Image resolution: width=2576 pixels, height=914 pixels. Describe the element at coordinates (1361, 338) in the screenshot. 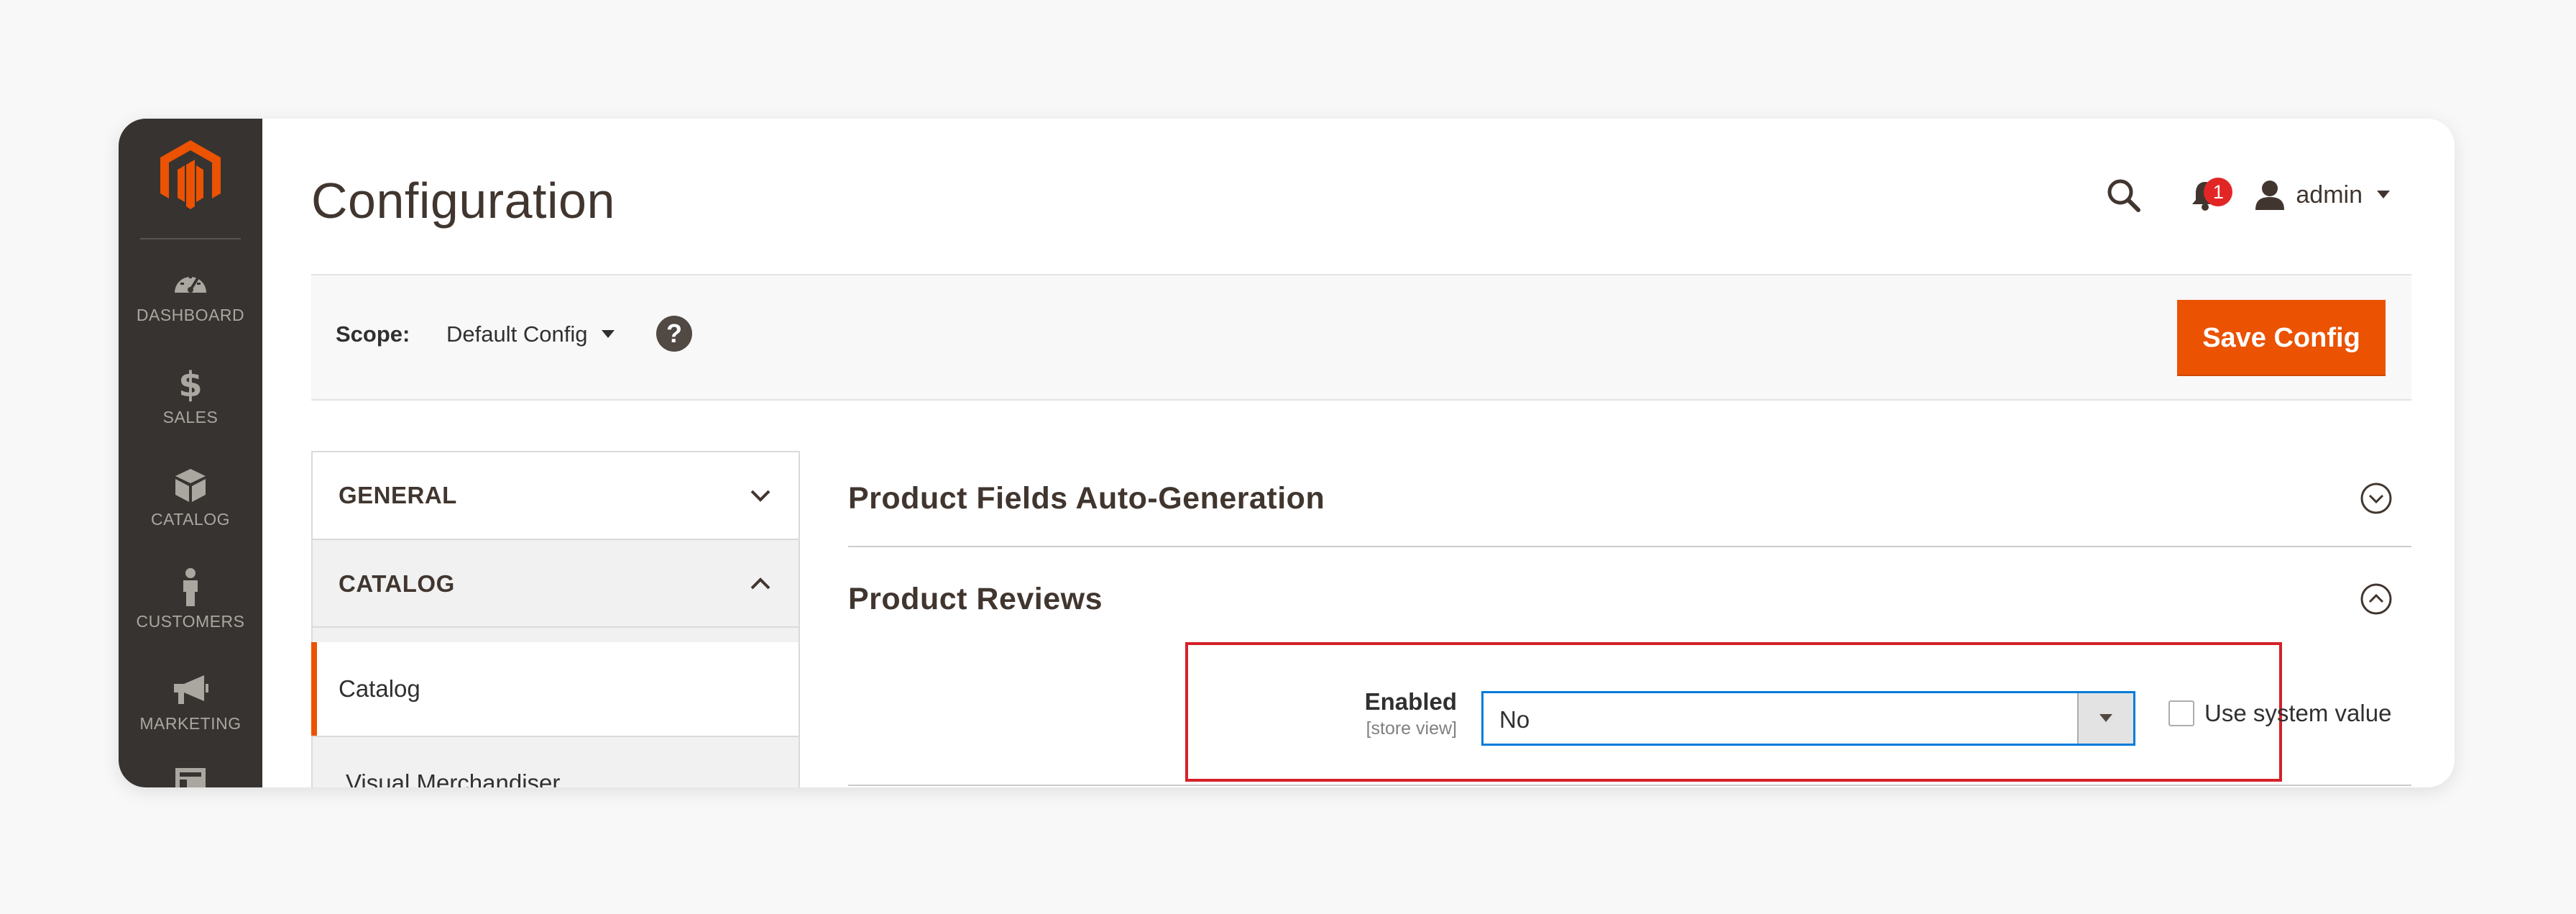

I see `store-scope-bar: Scope: Default Config ? Save Config` at that location.